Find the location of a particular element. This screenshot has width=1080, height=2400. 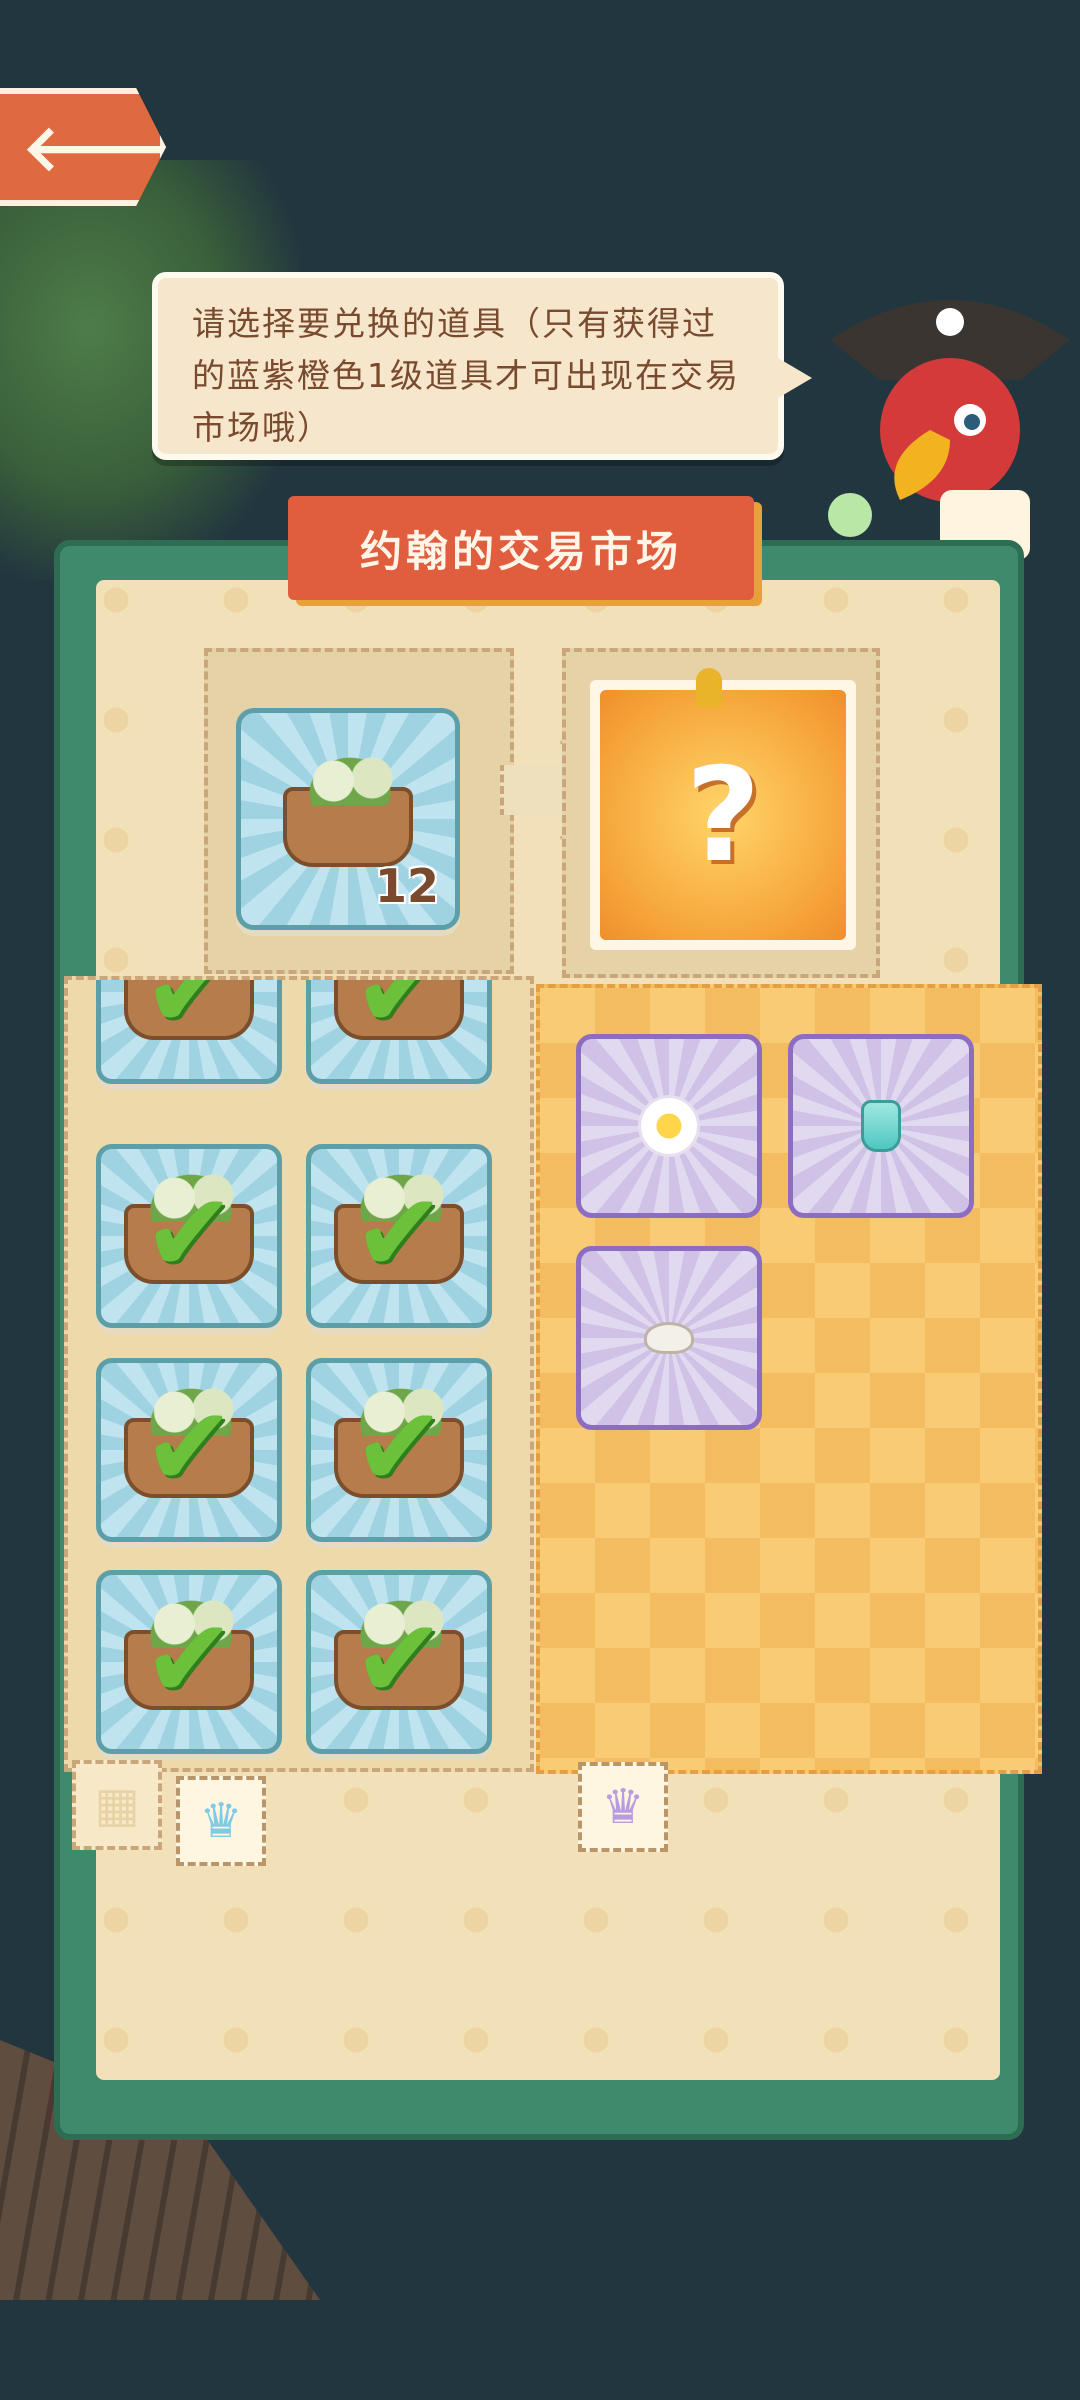

reward-item-bottle is located at coordinates (881, 1126).